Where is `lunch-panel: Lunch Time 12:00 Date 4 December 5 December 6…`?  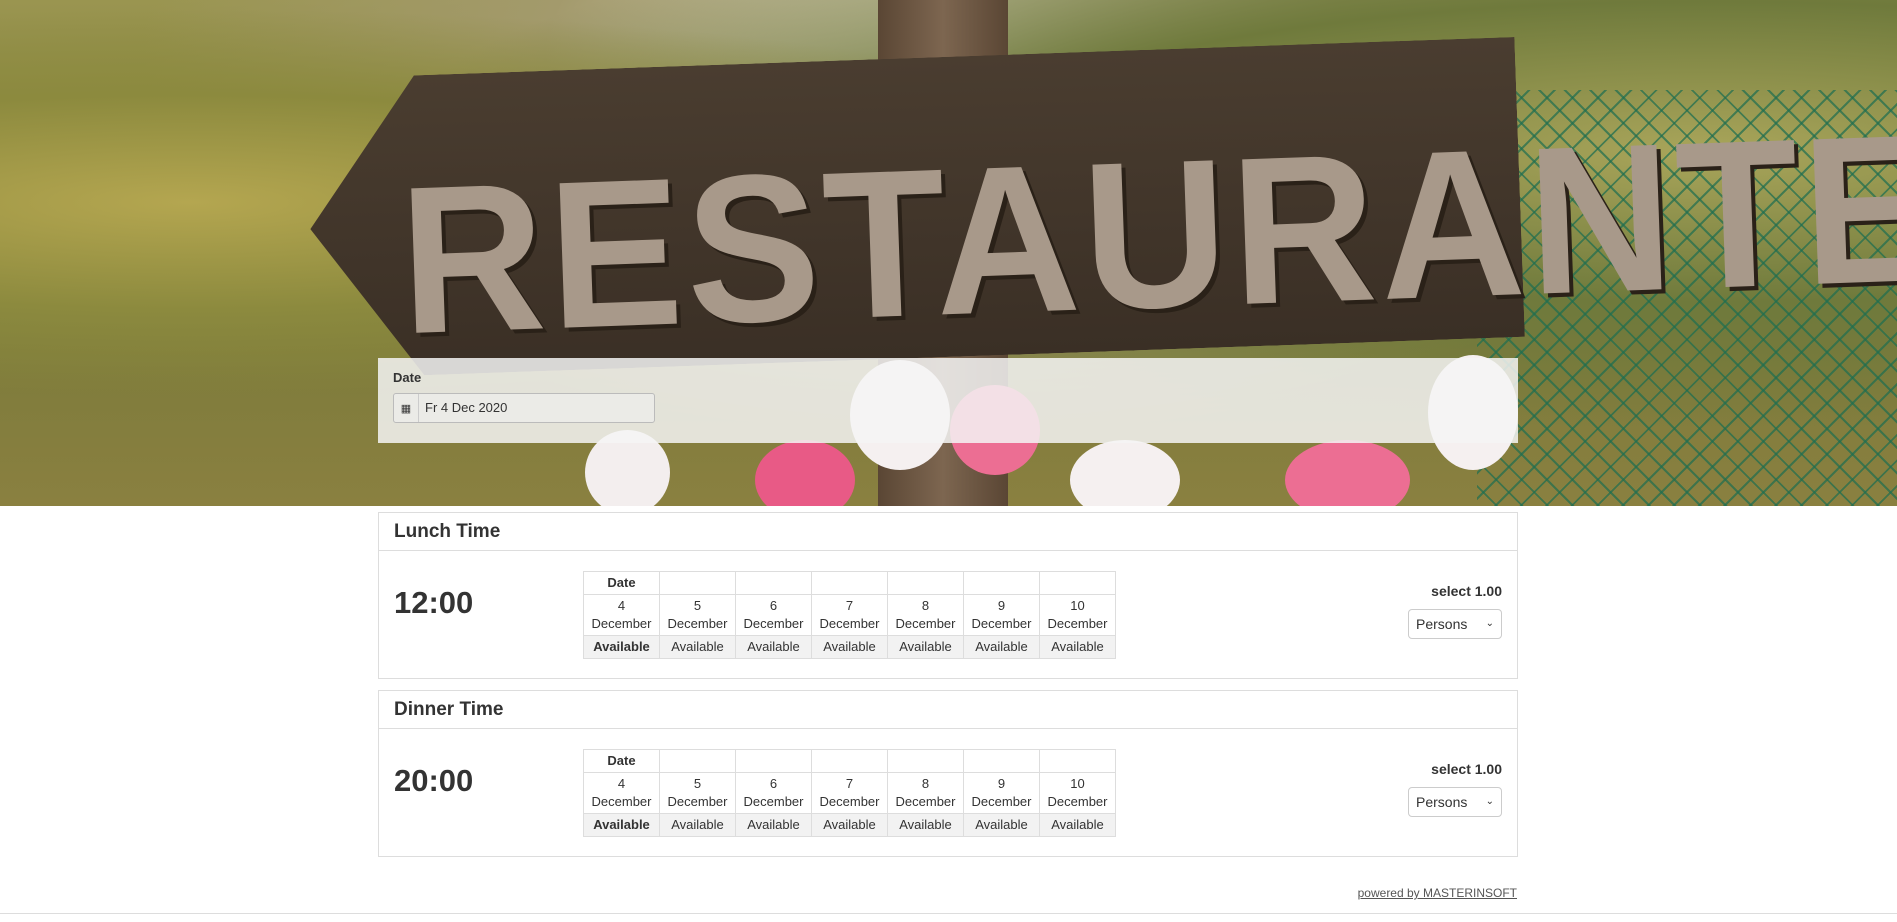
lunch-panel: Lunch Time 12:00 Date 4 December 5 December 6… is located at coordinates (948, 595).